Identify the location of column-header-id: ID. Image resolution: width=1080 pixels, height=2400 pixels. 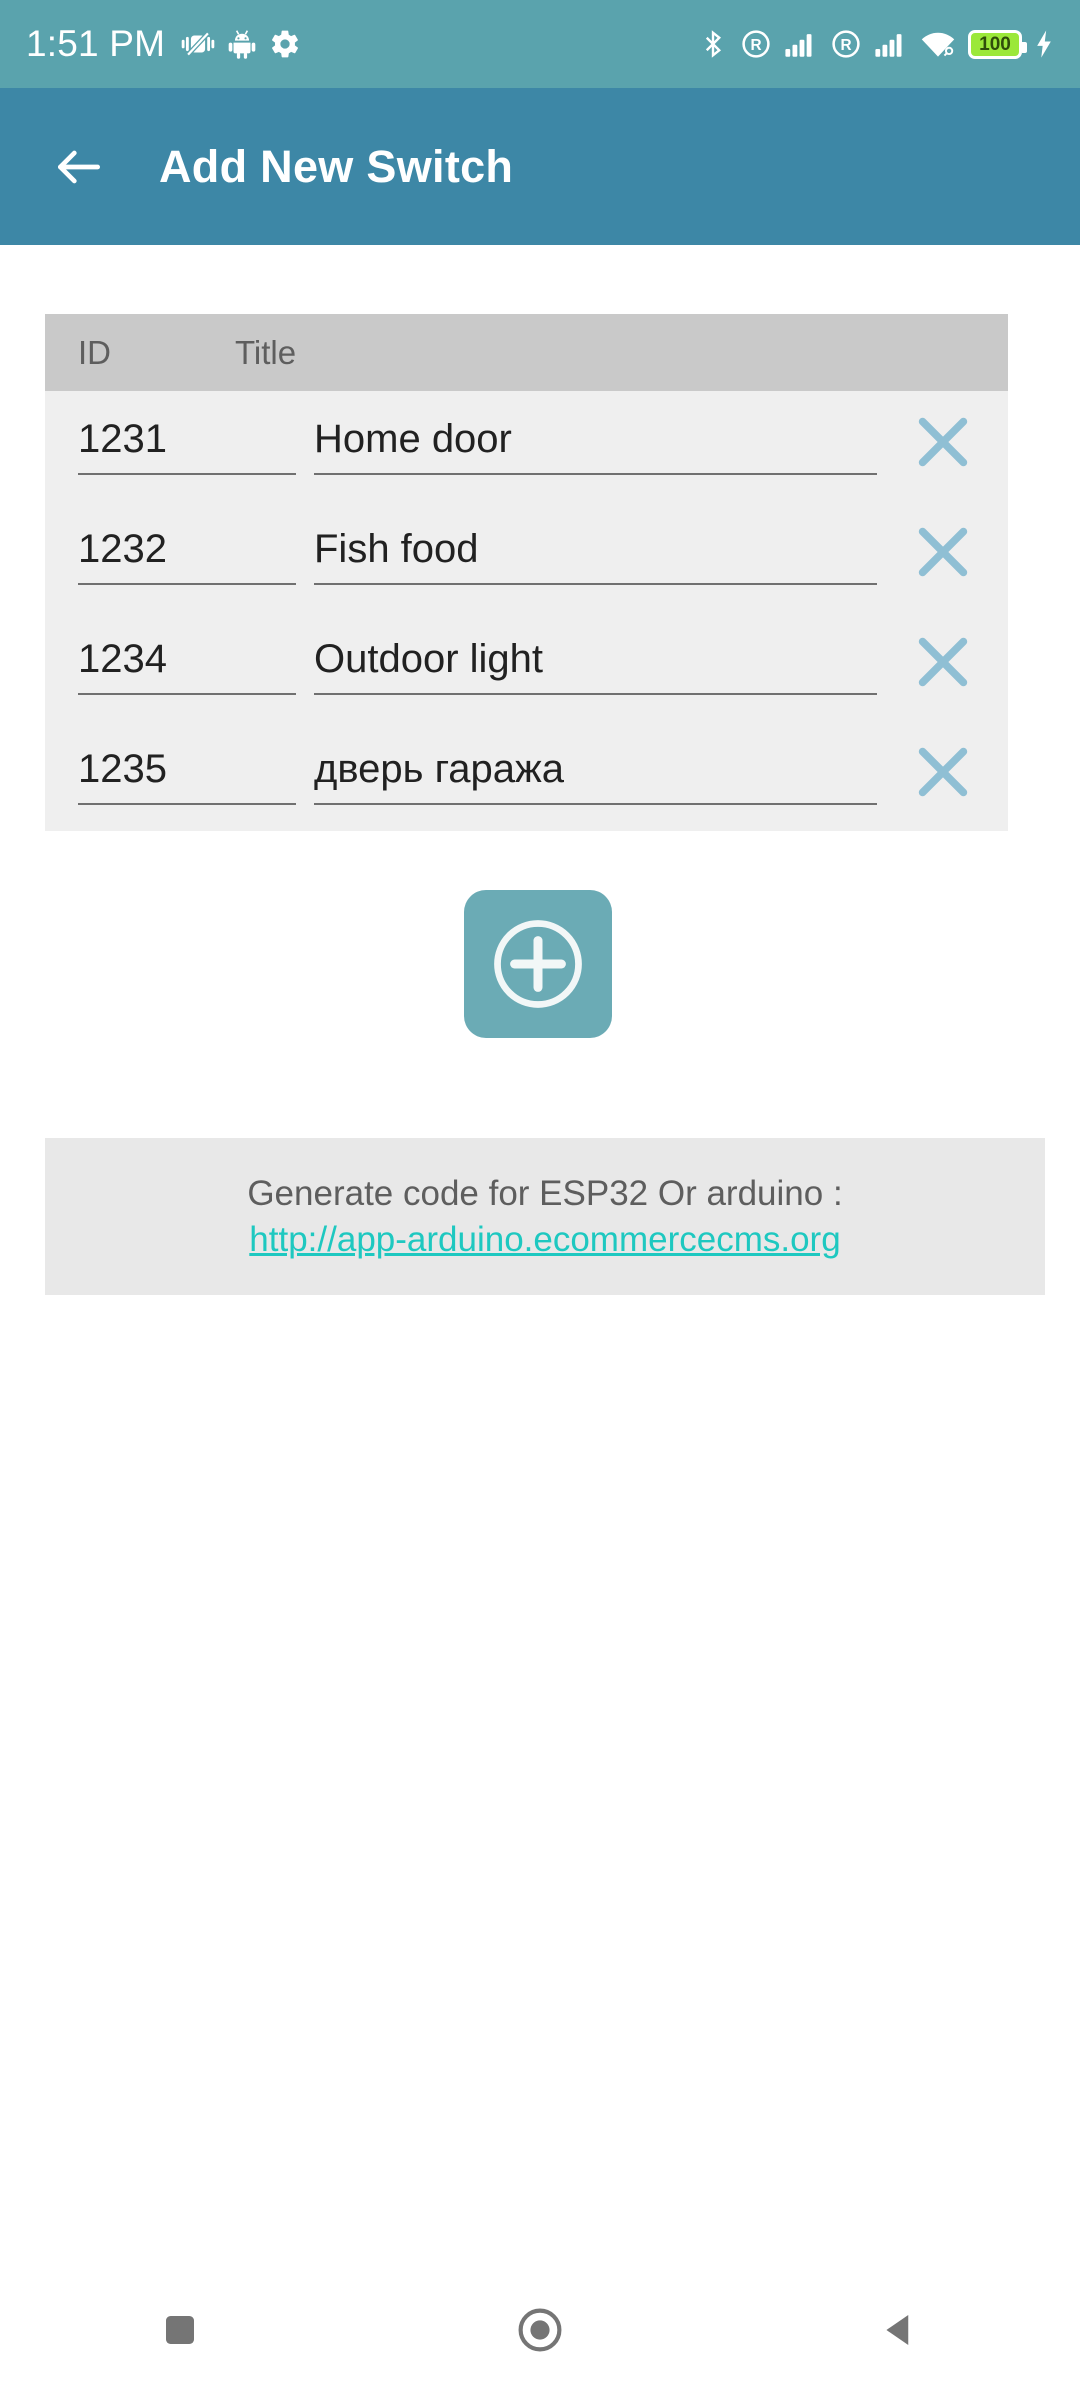
(94, 352).